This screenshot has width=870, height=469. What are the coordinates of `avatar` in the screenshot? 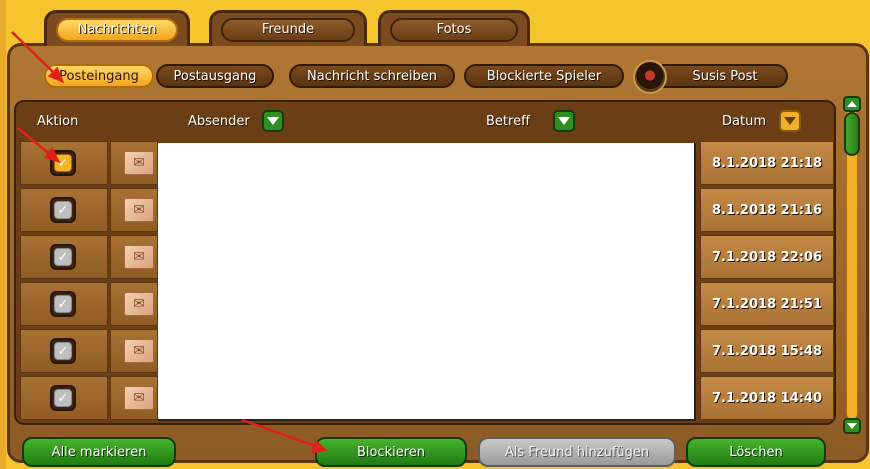 It's located at (650, 77).